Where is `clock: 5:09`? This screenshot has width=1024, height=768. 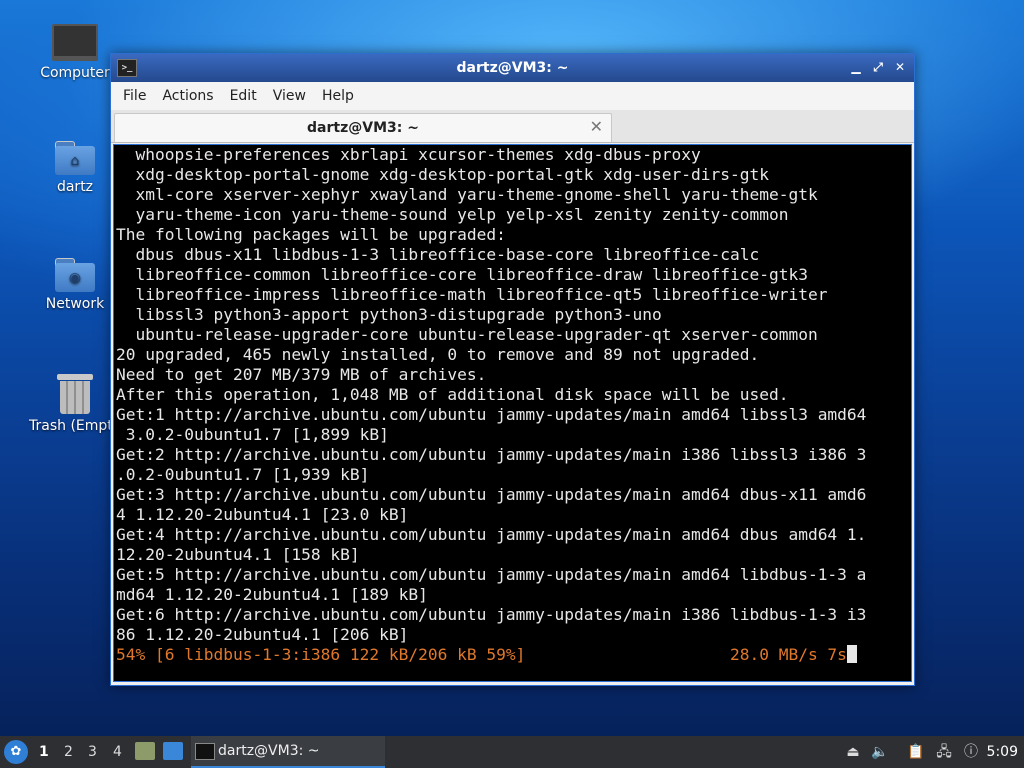 clock: 5:09 is located at coordinates (1002, 752).